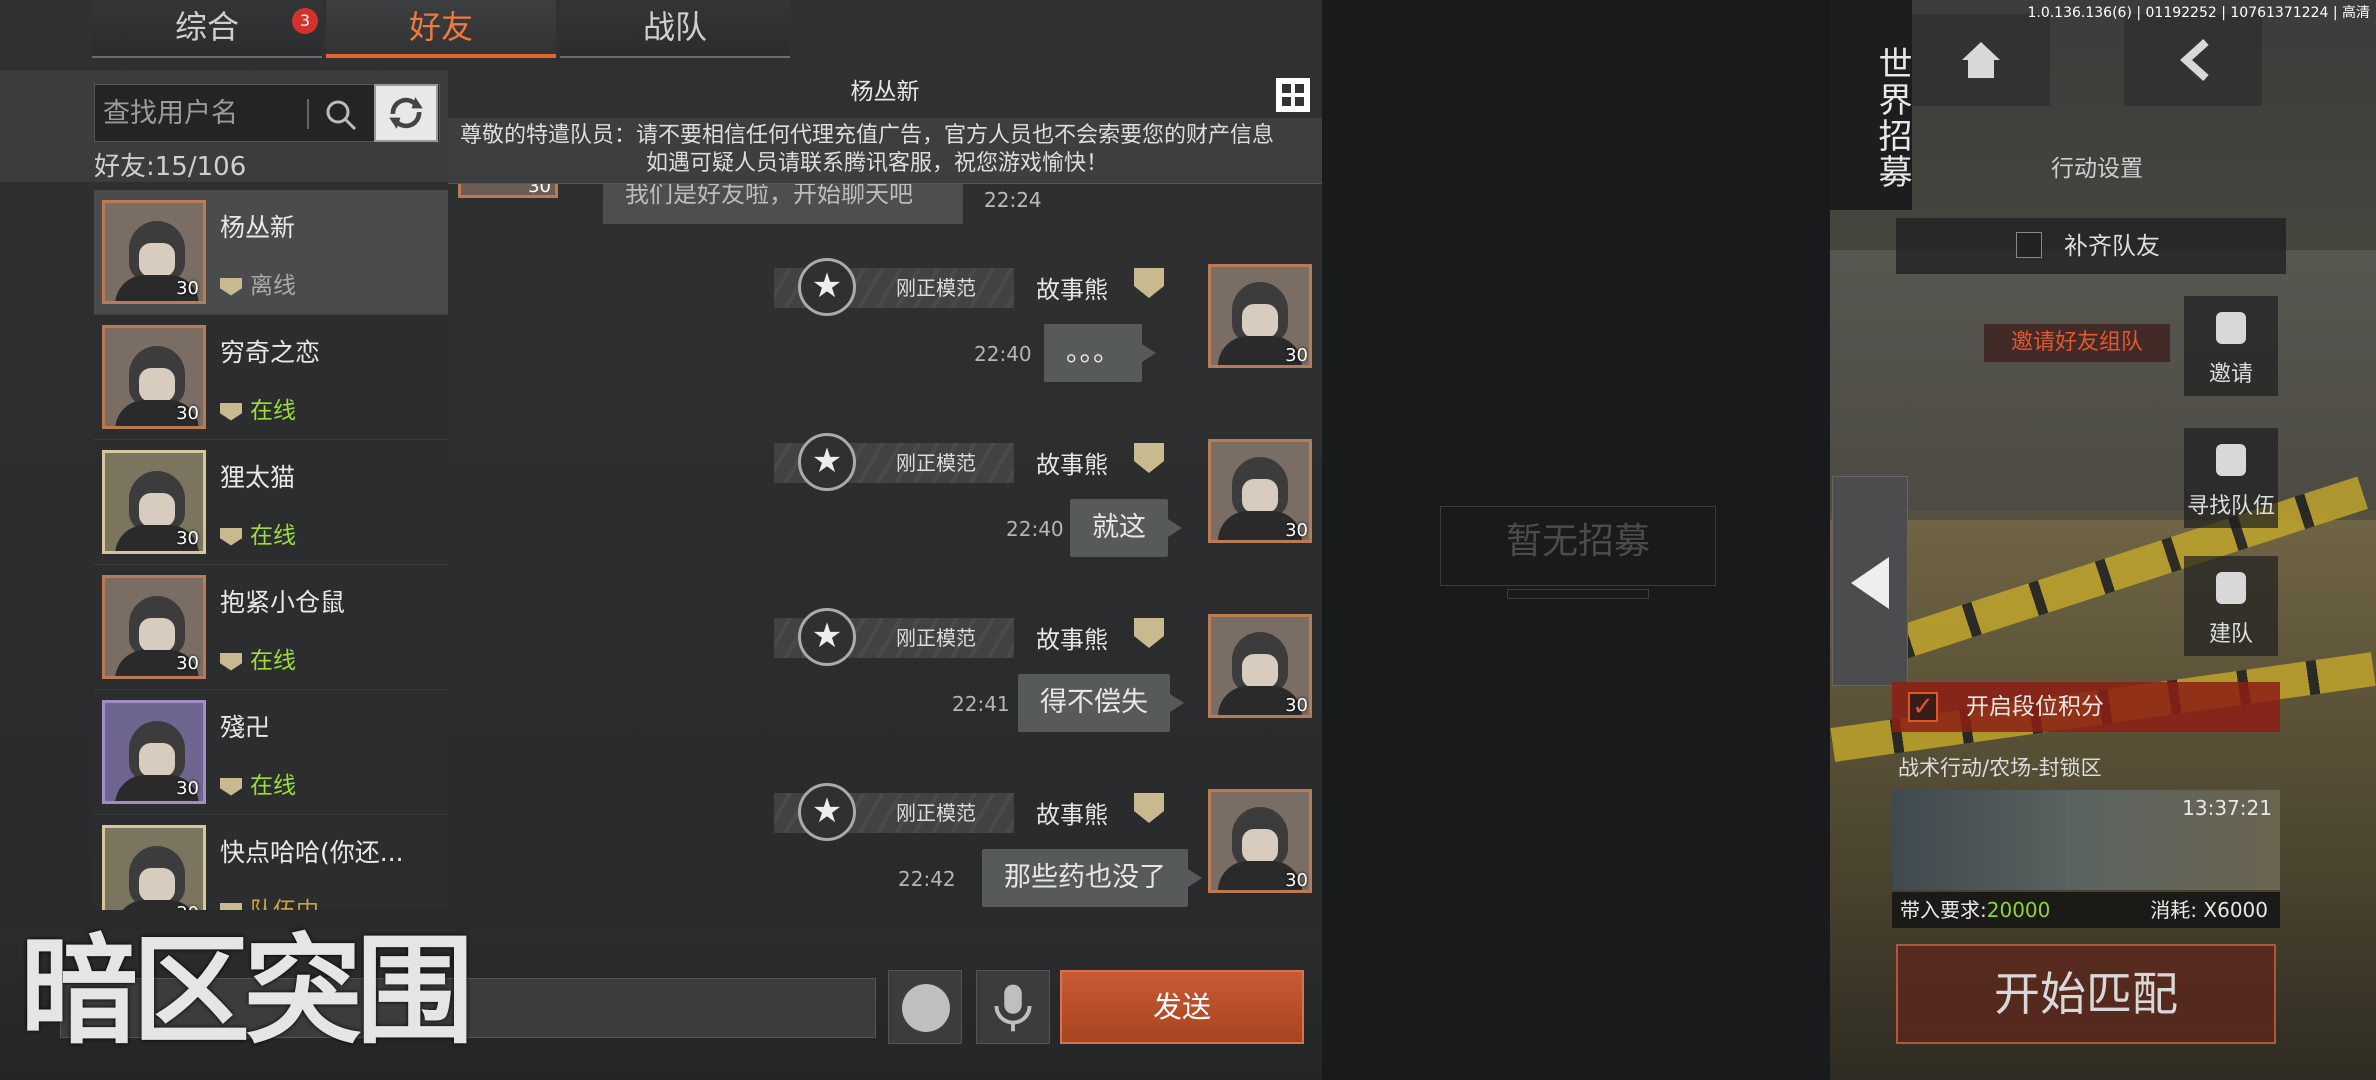 The height and width of the screenshot is (1080, 2376). What do you see at coordinates (271, 627) in the screenshot?
I see `friend-item: 30 抱紧小仓鼠 在线` at bounding box center [271, 627].